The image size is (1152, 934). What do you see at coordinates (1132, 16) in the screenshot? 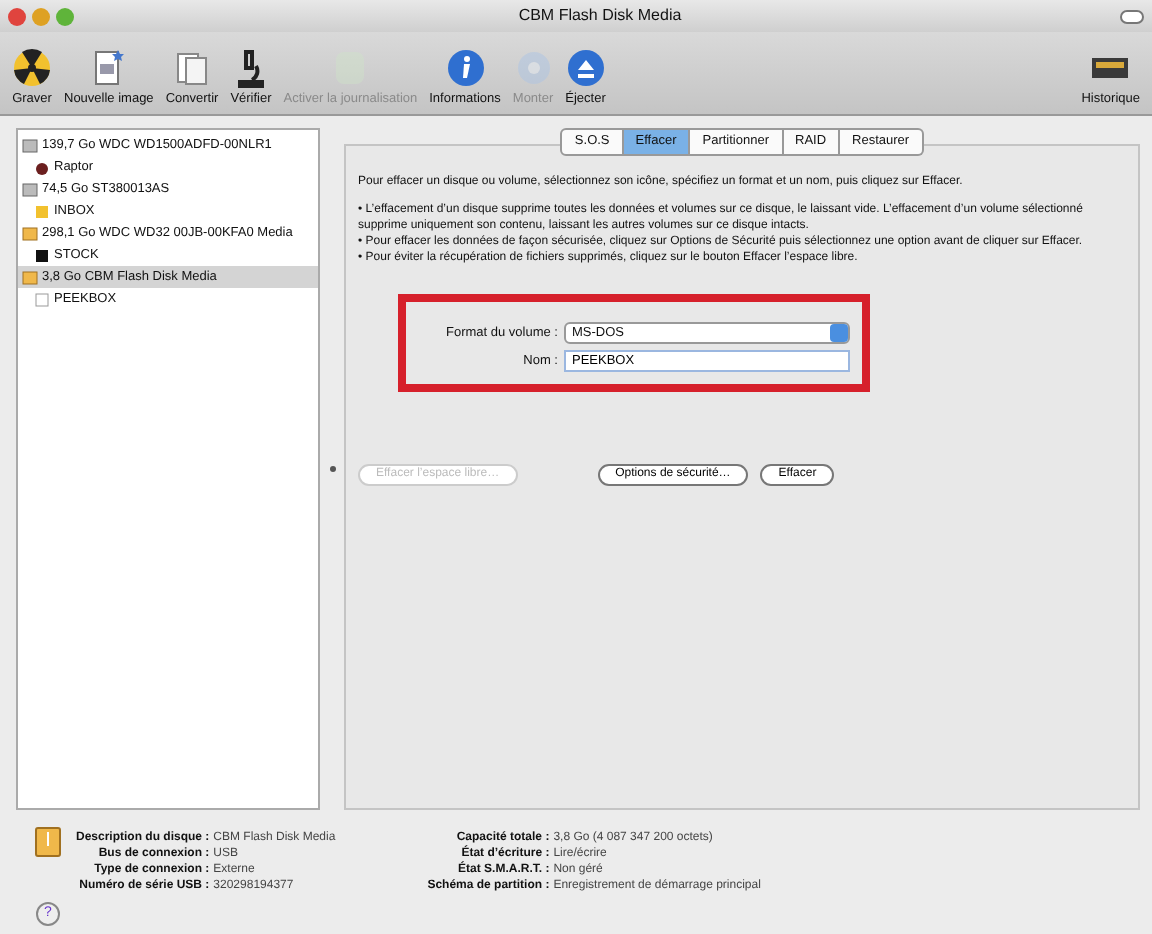
I see `toolbar-toggle-icon` at bounding box center [1132, 16].